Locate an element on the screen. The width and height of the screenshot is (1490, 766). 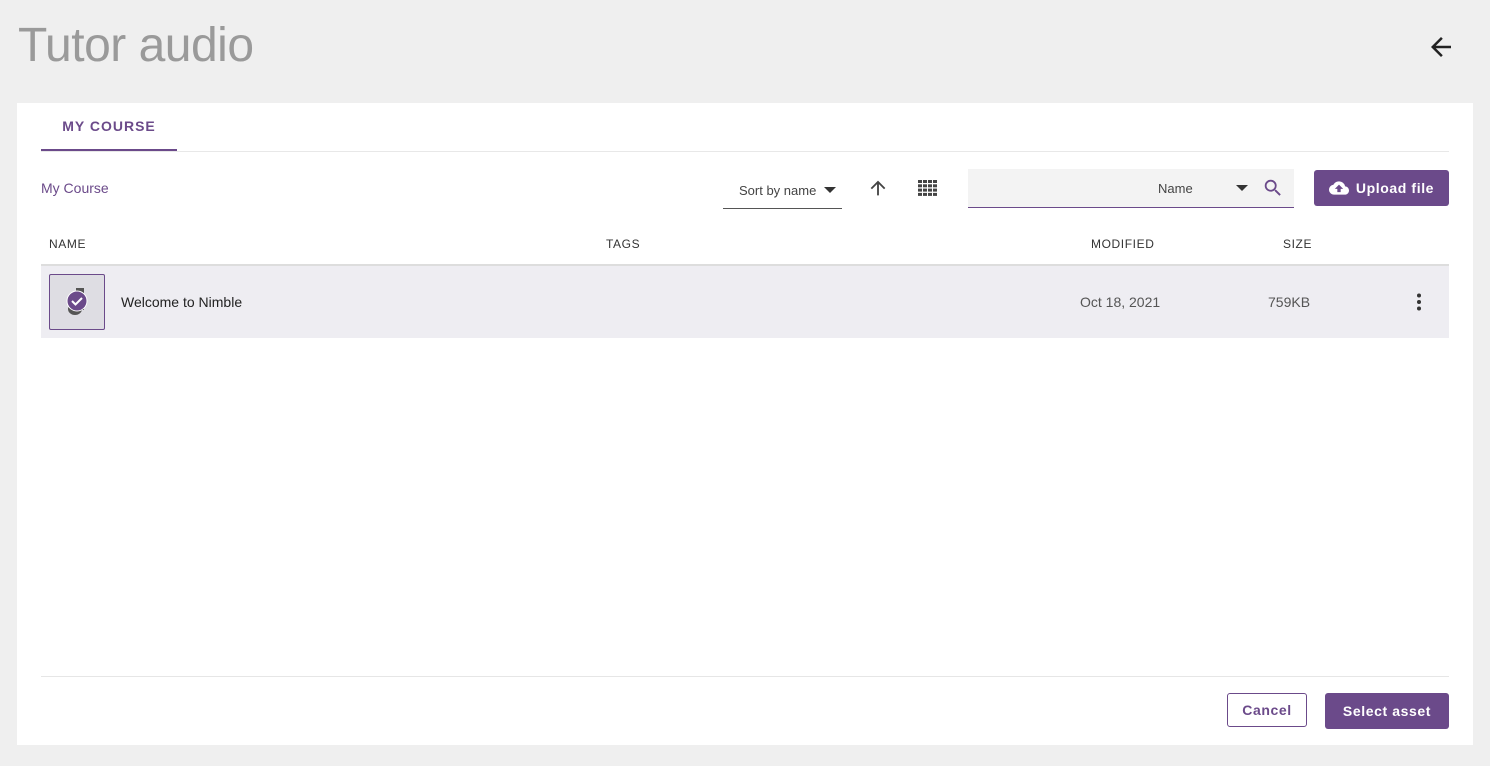
cloud-upload-icon is located at coordinates (1338, 188).